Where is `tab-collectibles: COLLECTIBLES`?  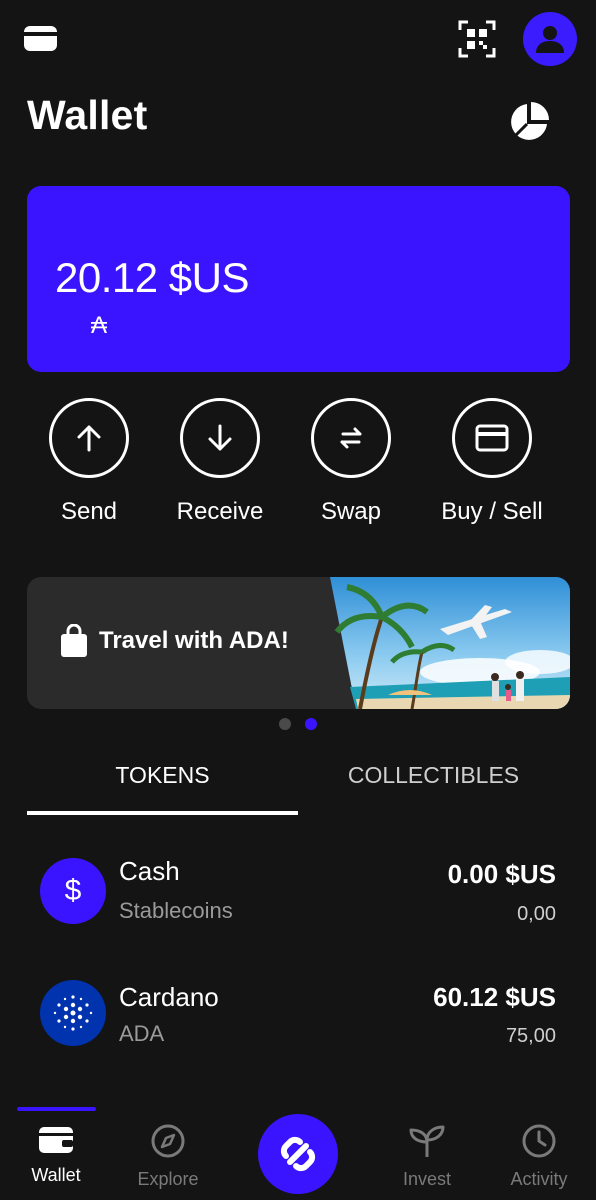
tab-collectibles: COLLECTIBLES is located at coordinates (433, 775).